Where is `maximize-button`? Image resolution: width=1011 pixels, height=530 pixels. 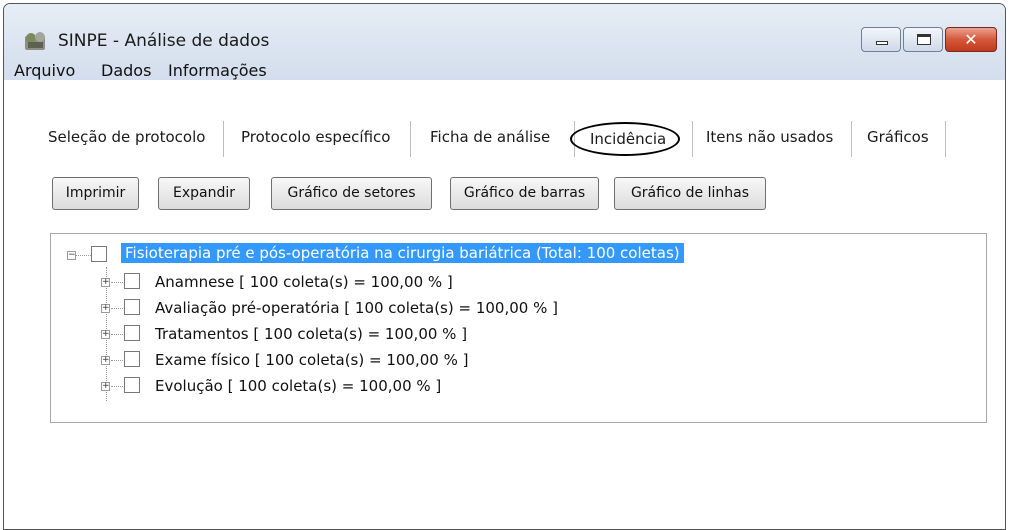 maximize-button is located at coordinates (923, 39).